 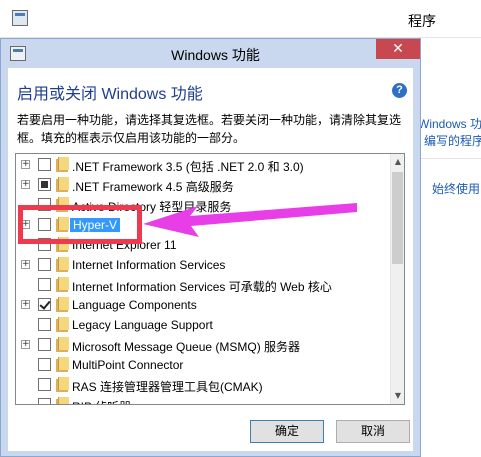 What do you see at coordinates (134, 305) in the screenshot?
I see `feature-label: Language Components` at bounding box center [134, 305].